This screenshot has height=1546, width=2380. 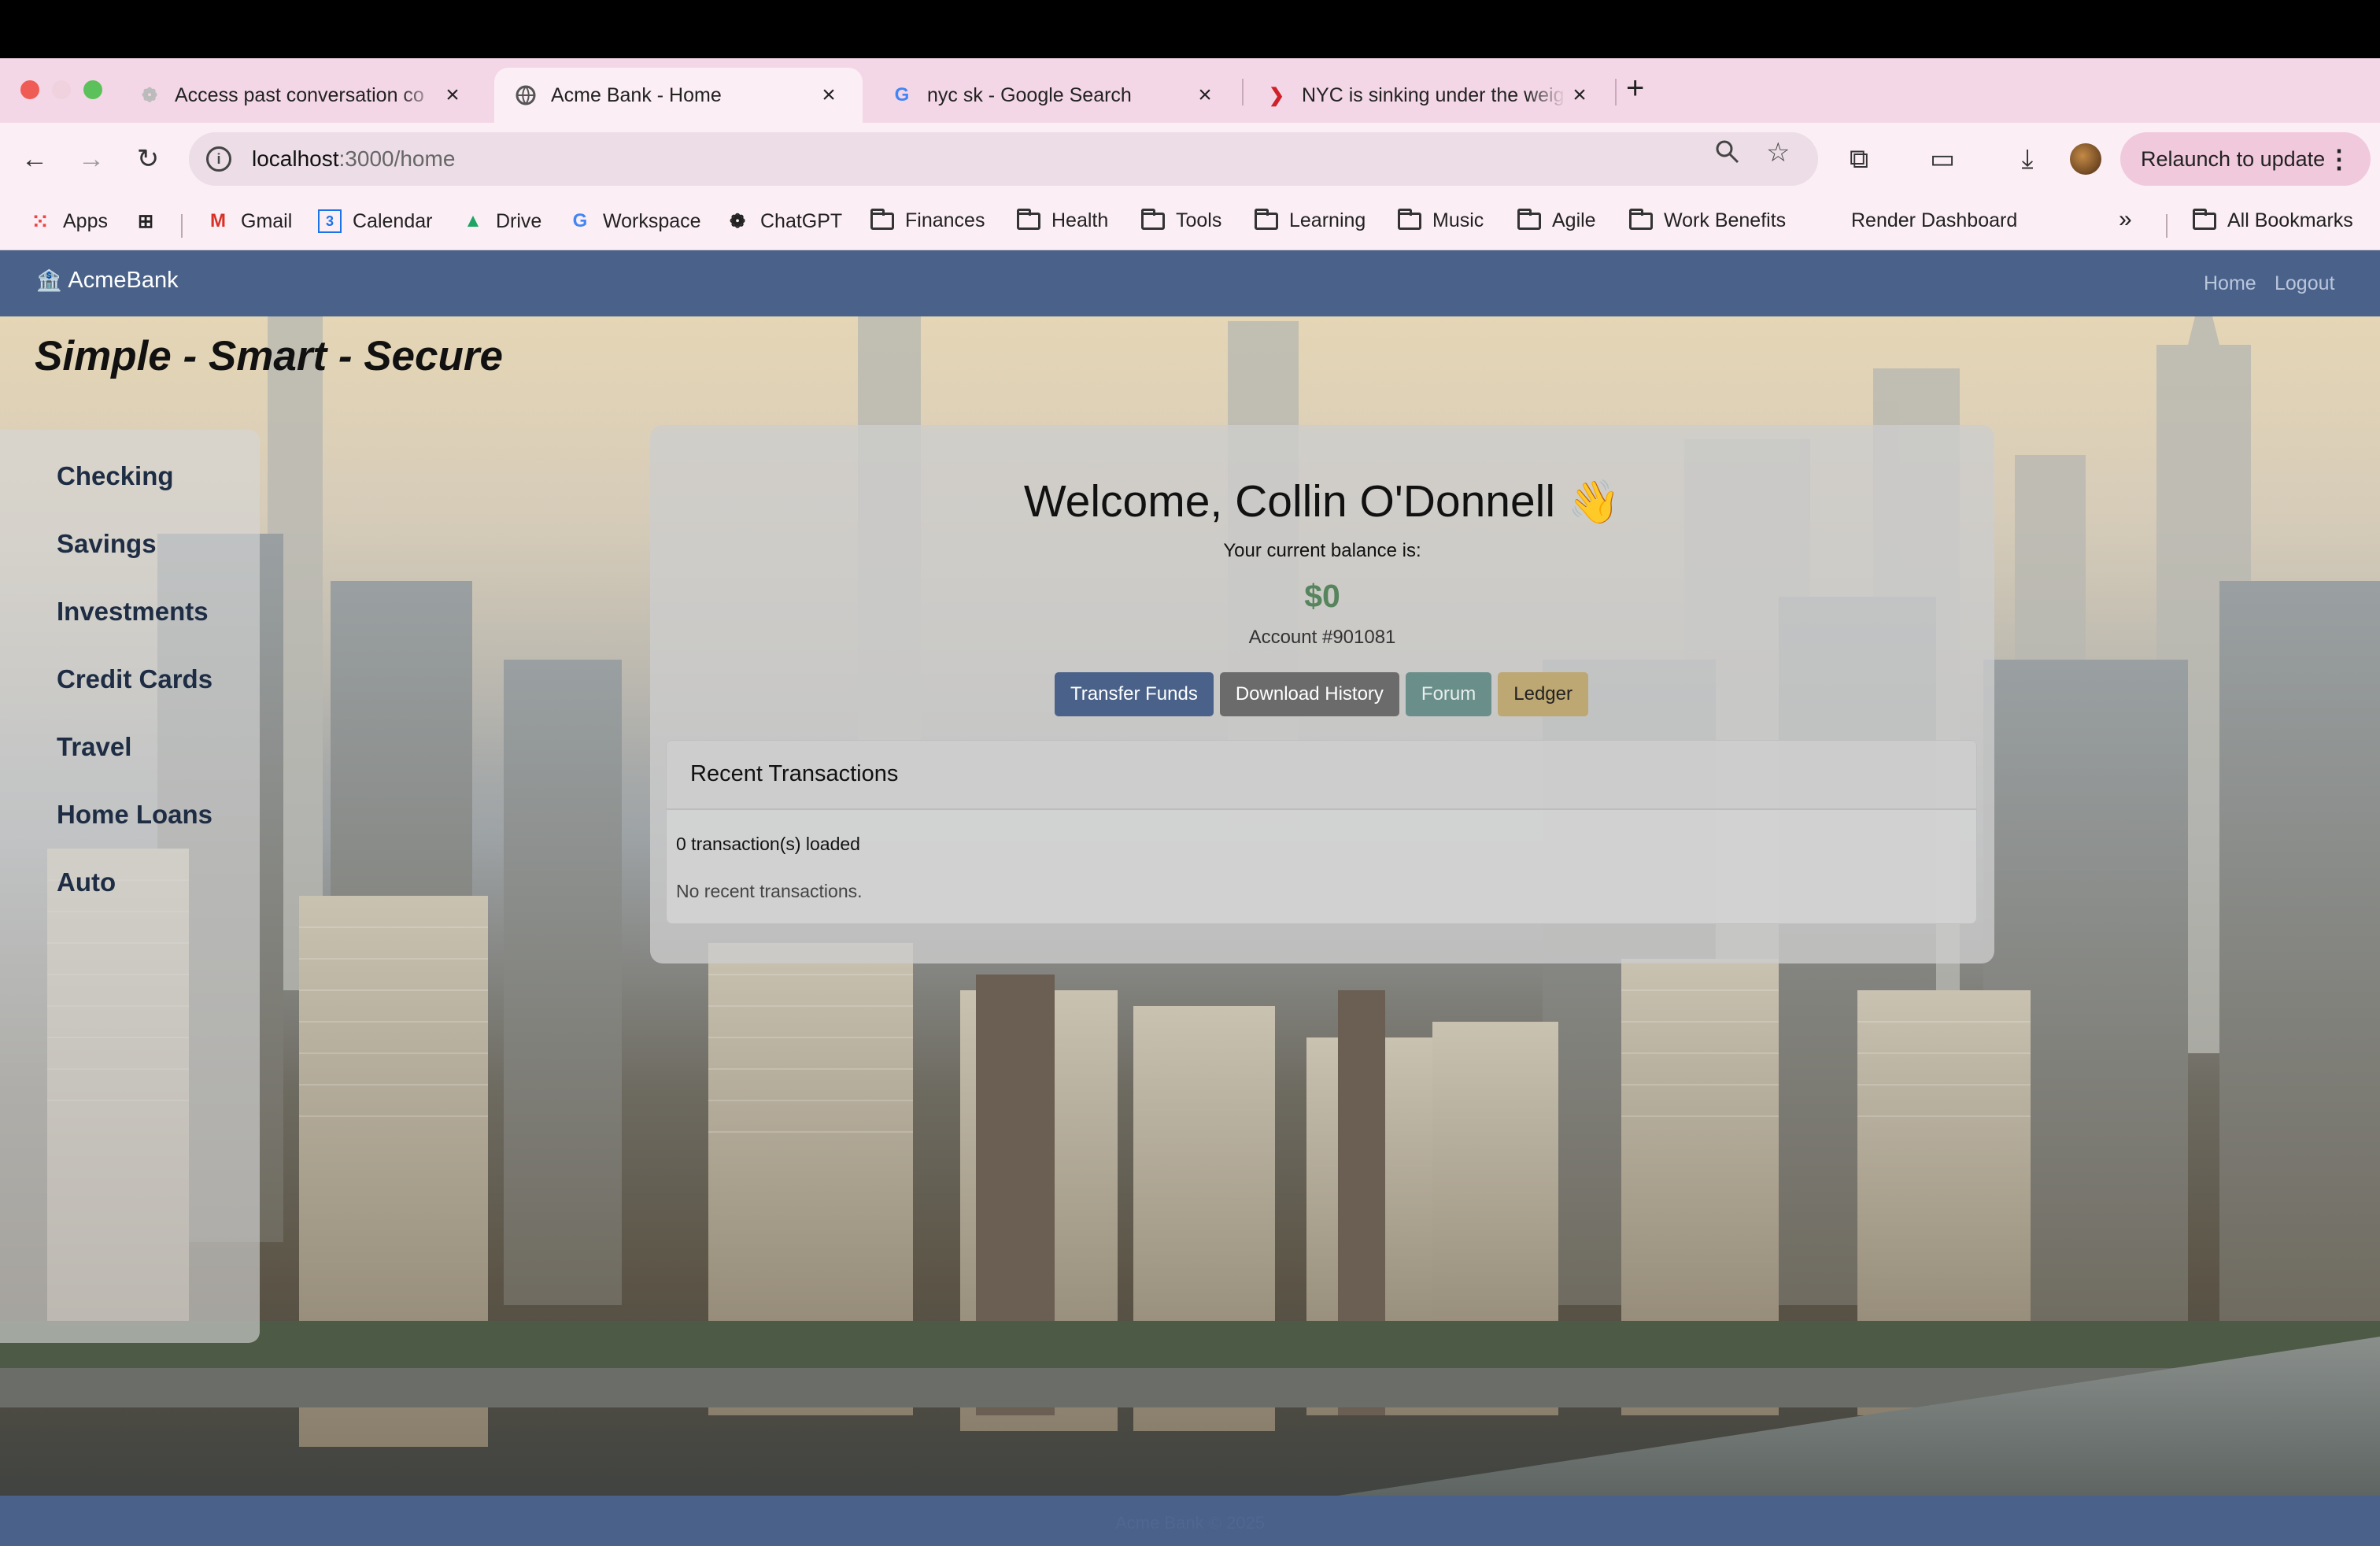 What do you see at coordinates (768, 844) in the screenshot?
I see `transactions-count: 0 transaction(s) loaded` at bounding box center [768, 844].